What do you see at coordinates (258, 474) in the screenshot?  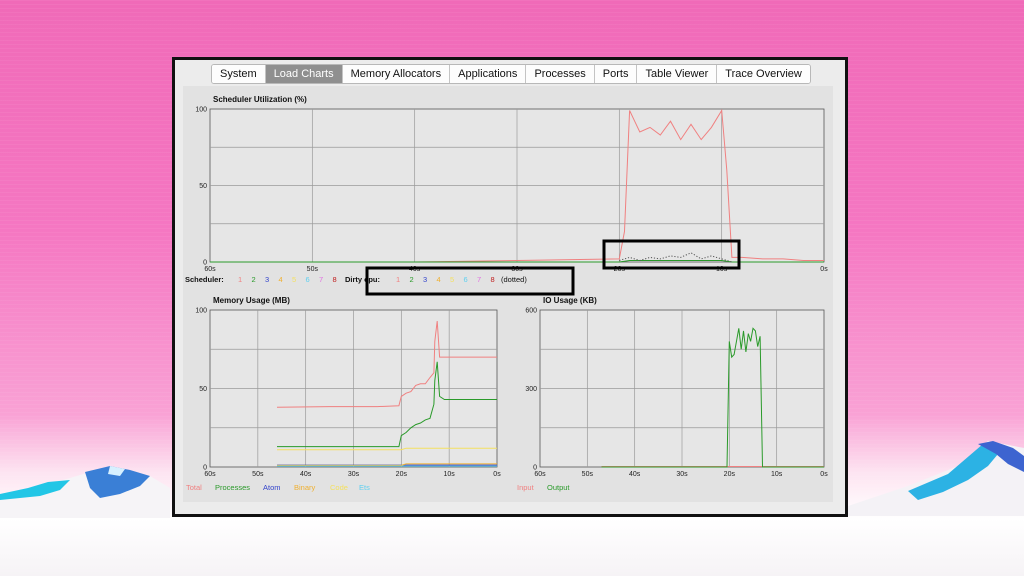 I see `memory-xtick-label: 50s` at bounding box center [258, 474].